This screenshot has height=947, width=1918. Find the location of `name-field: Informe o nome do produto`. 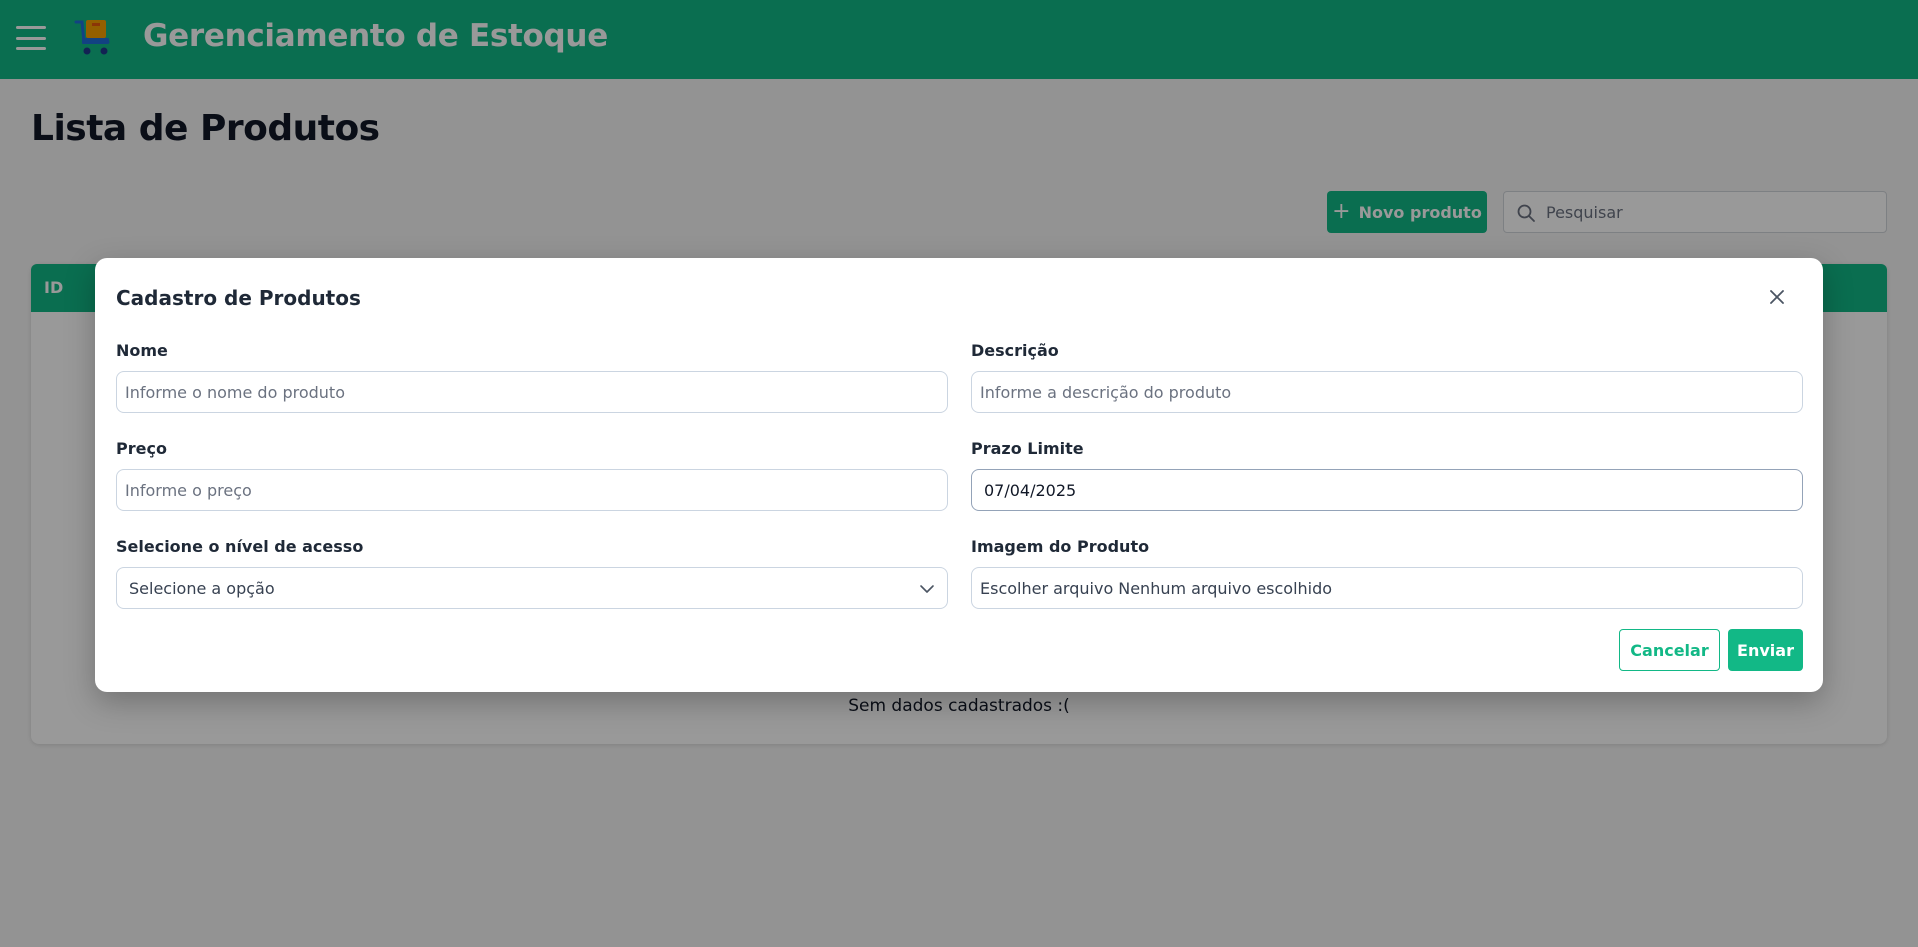

name-field: Informe o nome do produto is located at coordinates (532, 392).